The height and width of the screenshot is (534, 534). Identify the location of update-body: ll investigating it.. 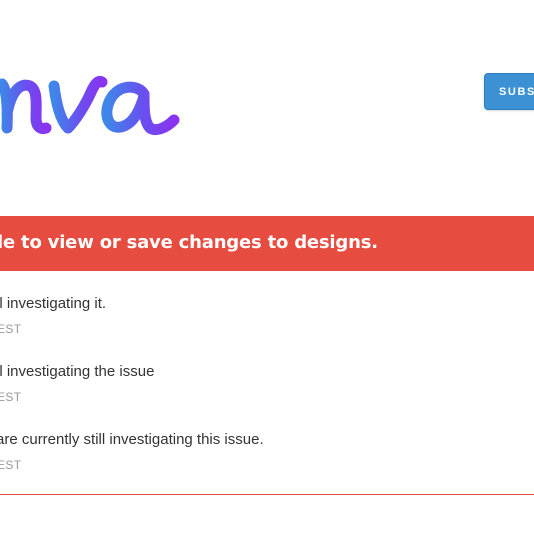
(53, 303).